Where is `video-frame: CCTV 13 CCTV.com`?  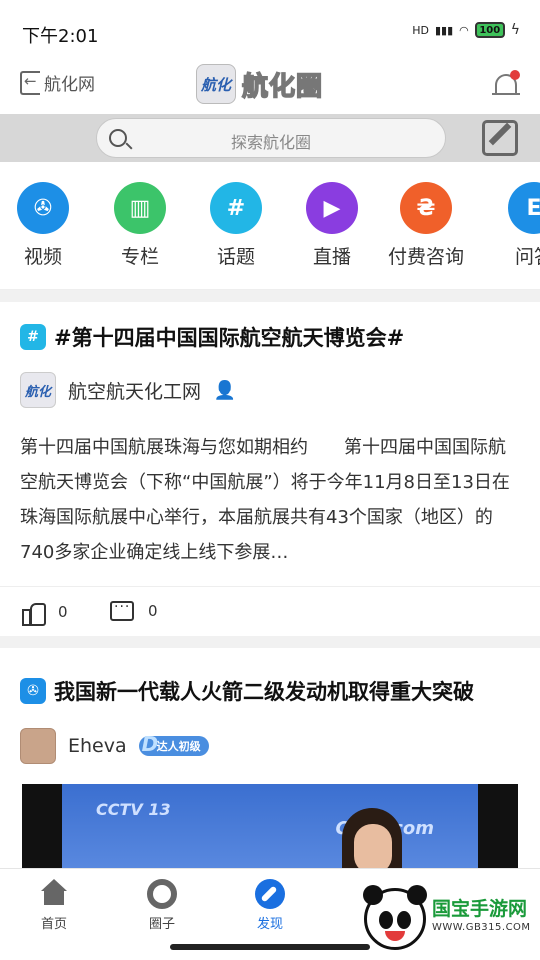
video-frame: CCTV 13 CCTV.com is located at coordinates (270, 829).